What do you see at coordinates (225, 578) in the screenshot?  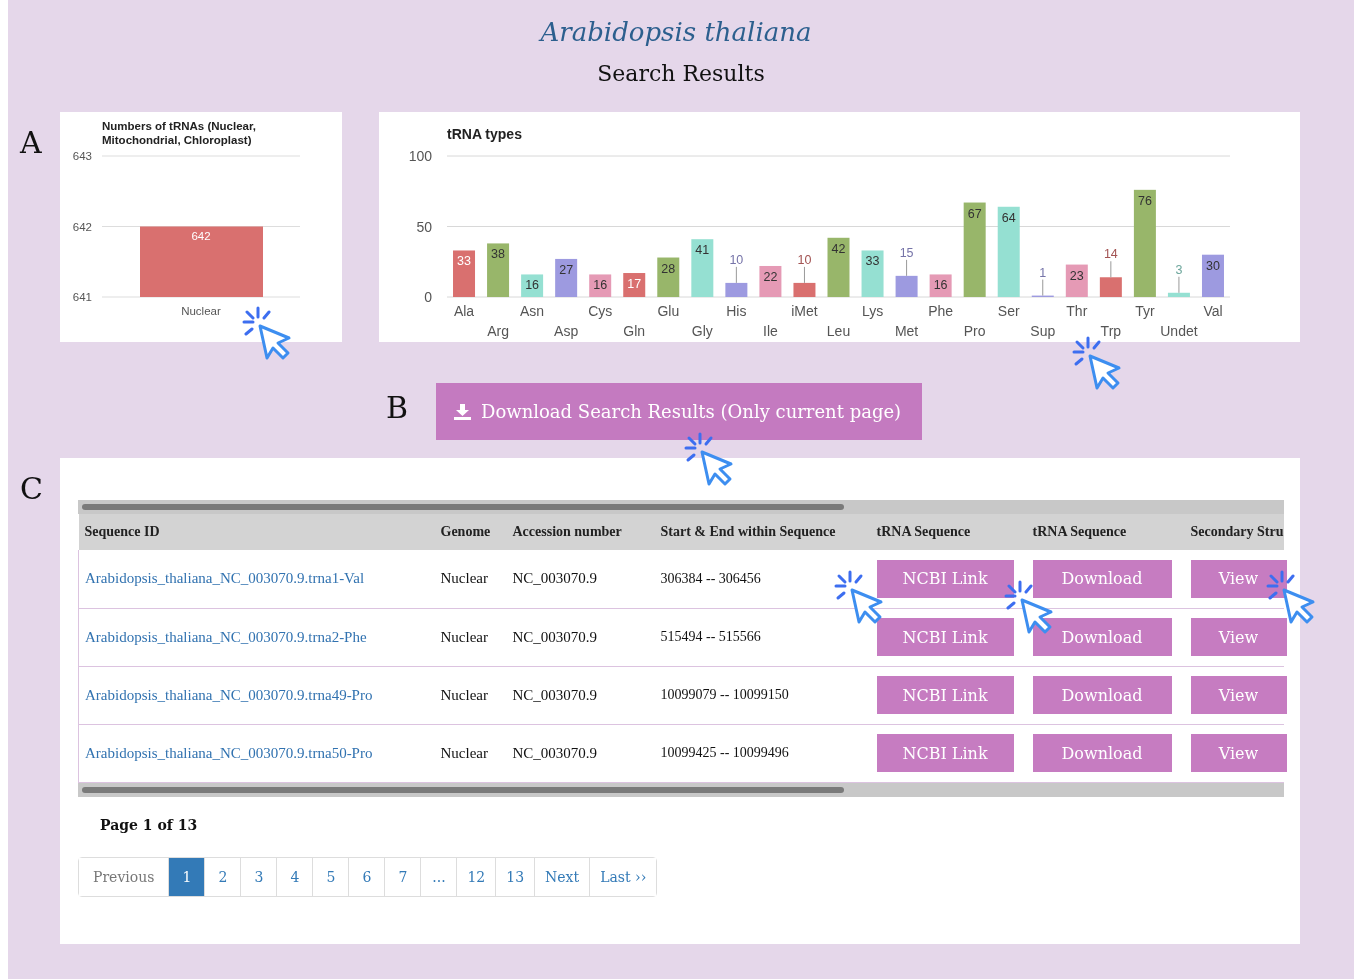 I see `sequence-link: Arabidopsis_thaliana_NC_003070.9.trna1-Val` at bounding box center [225, 578].